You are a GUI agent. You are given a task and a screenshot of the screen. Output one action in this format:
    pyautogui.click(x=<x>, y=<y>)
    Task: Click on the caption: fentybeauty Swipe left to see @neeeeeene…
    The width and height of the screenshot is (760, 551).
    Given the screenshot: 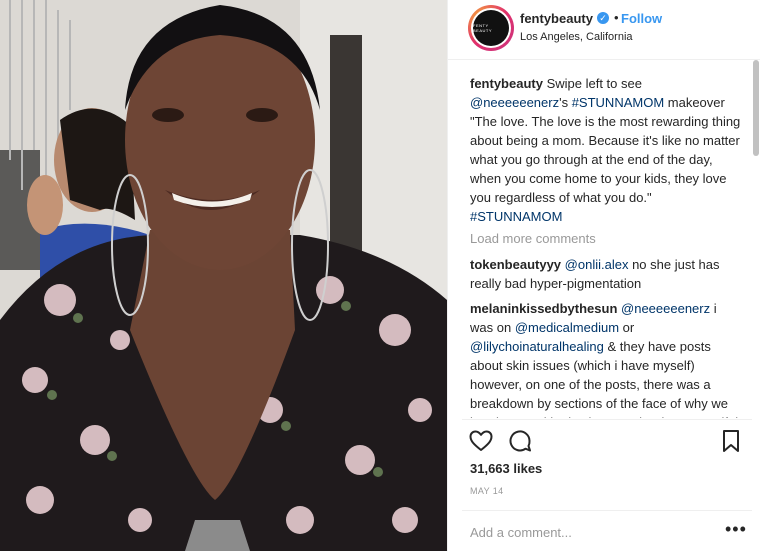 What is the action you would take?
    pyautogui.click(x=605, y=150)
    